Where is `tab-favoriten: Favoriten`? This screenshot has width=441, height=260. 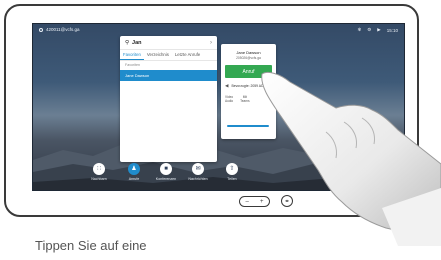 tab-favoriten: Favoriten is located at coordinates (132, 55).